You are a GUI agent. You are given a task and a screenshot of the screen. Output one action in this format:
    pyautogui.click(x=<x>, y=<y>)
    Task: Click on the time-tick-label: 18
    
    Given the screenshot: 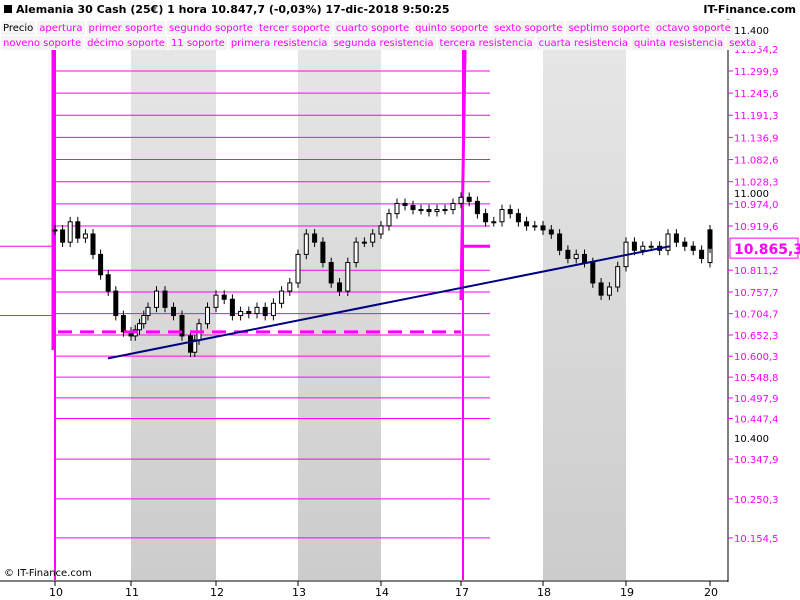 What is the action you would take?
    pyautogui.click(x=544, y=592)
    